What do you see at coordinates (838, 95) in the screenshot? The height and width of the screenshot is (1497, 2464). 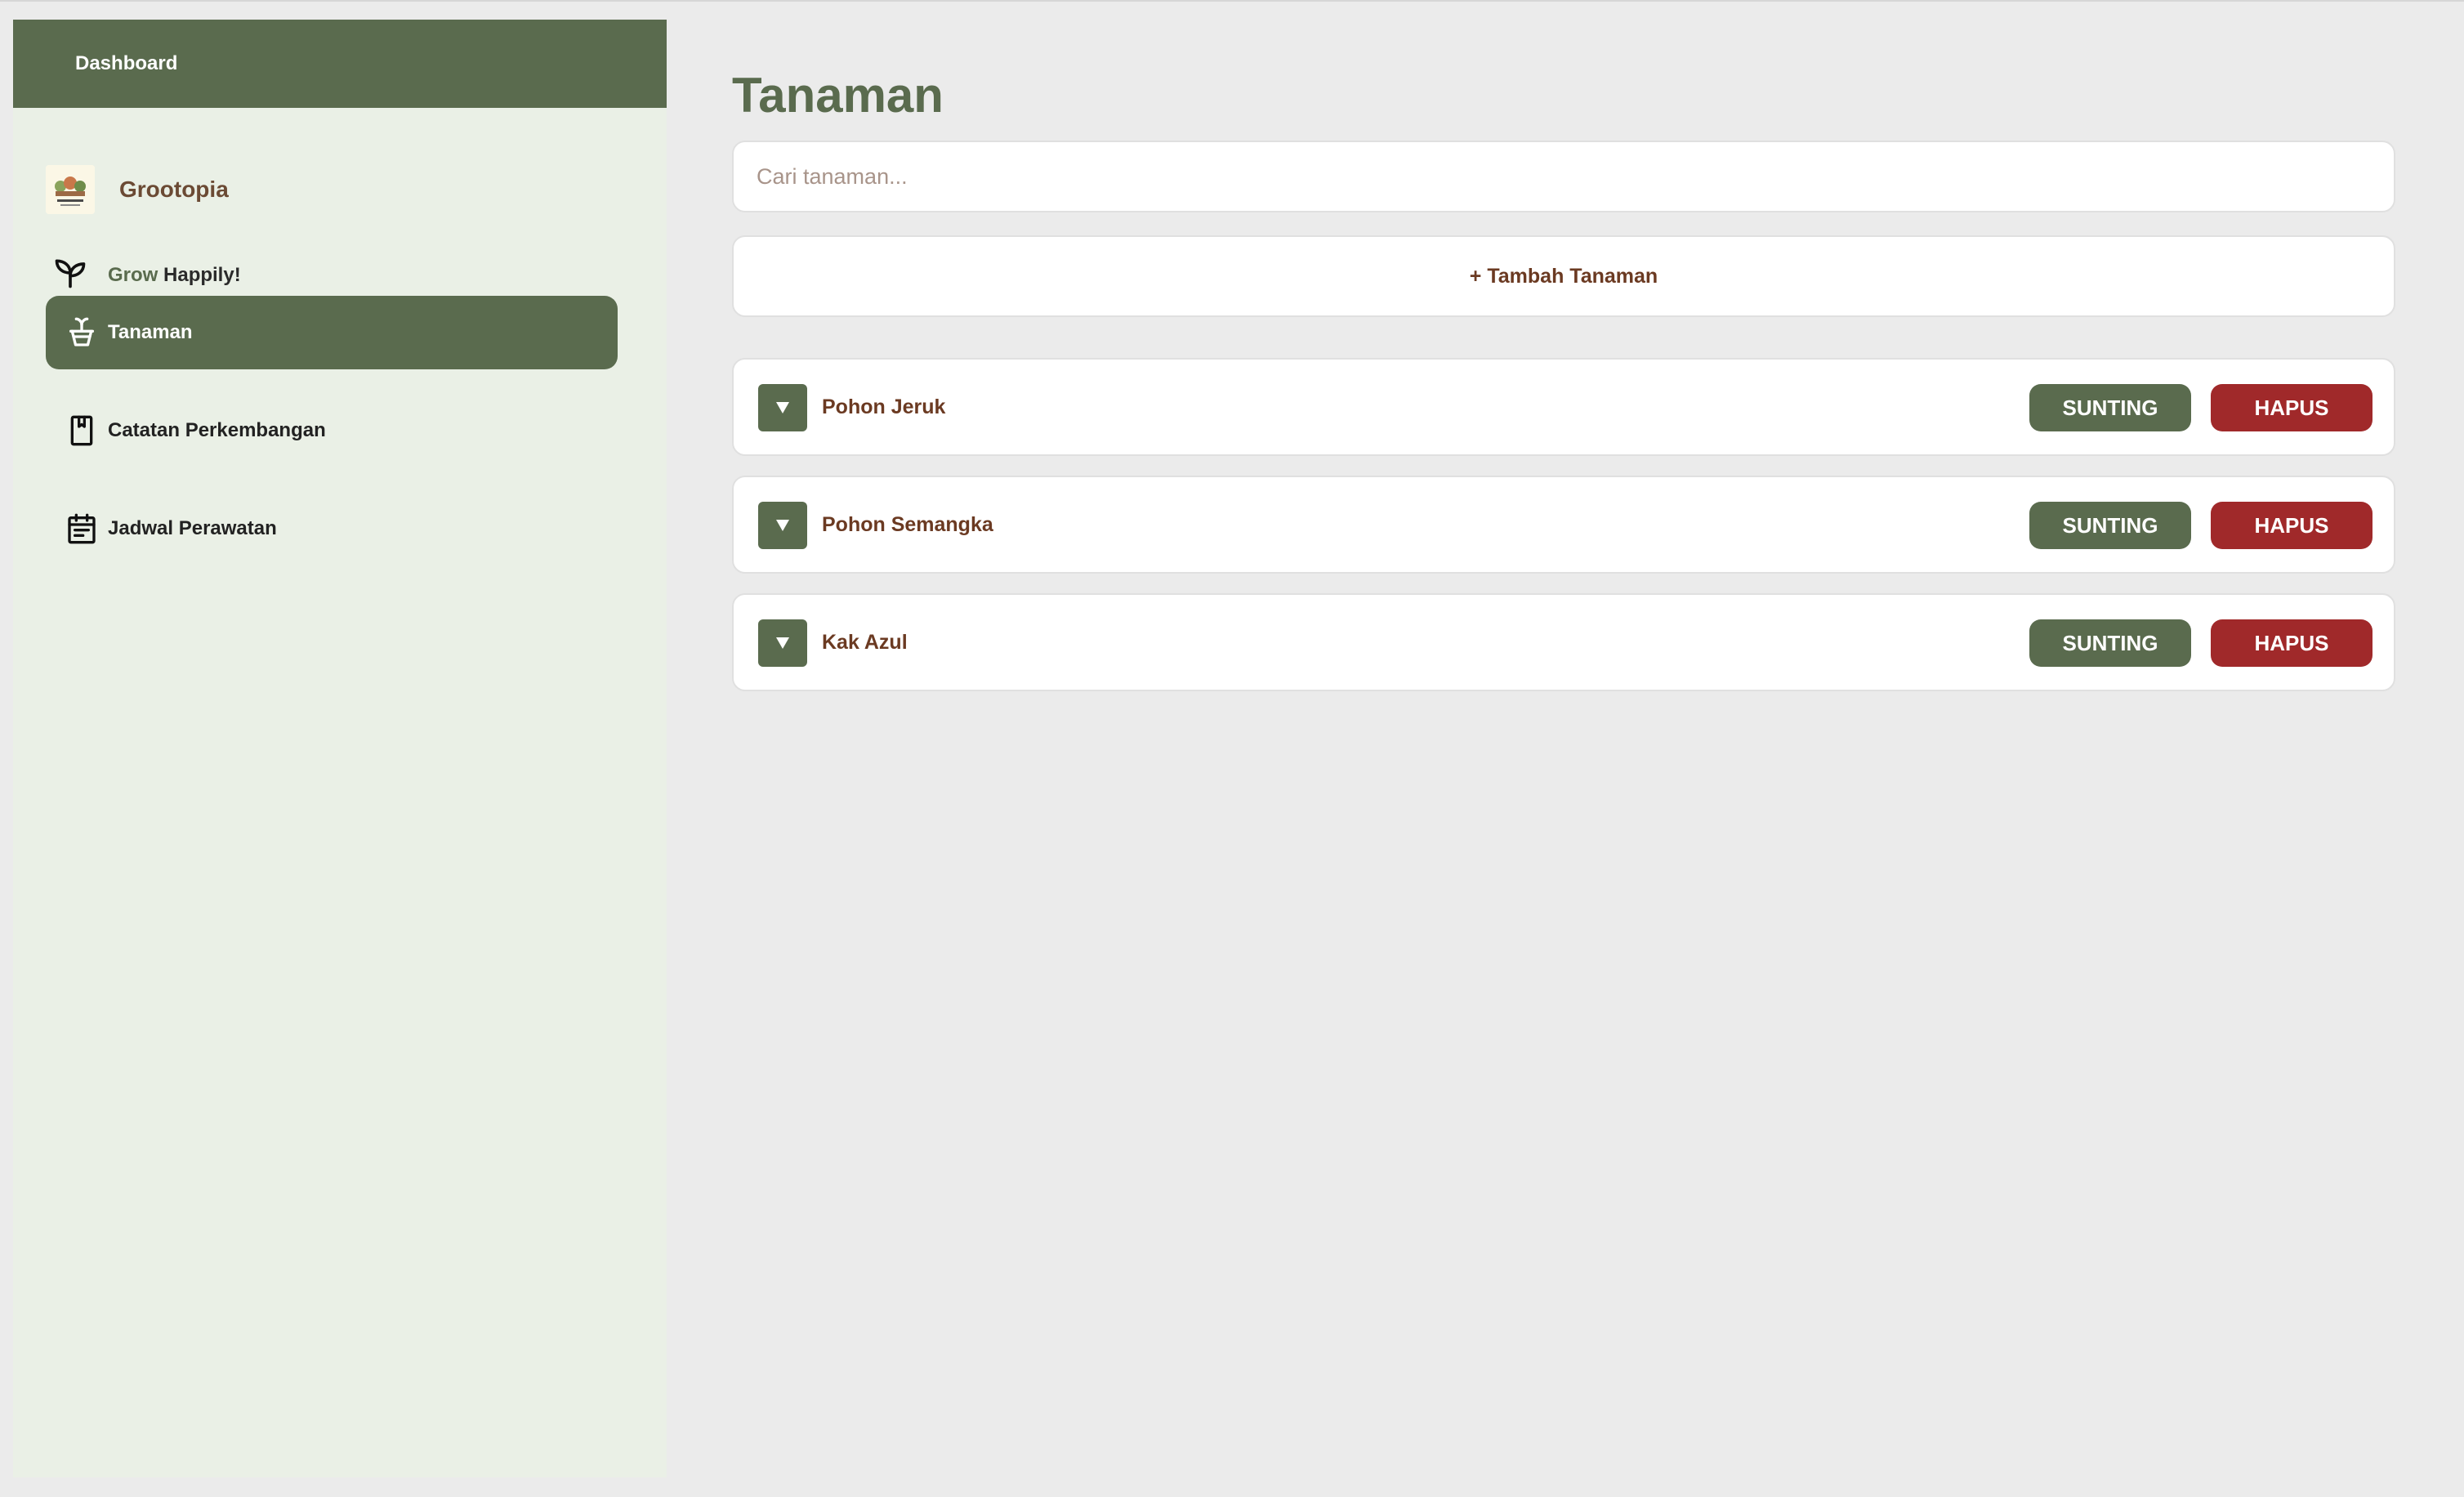 I see `page-title: Tanaman` at bounding box center [838, 95].